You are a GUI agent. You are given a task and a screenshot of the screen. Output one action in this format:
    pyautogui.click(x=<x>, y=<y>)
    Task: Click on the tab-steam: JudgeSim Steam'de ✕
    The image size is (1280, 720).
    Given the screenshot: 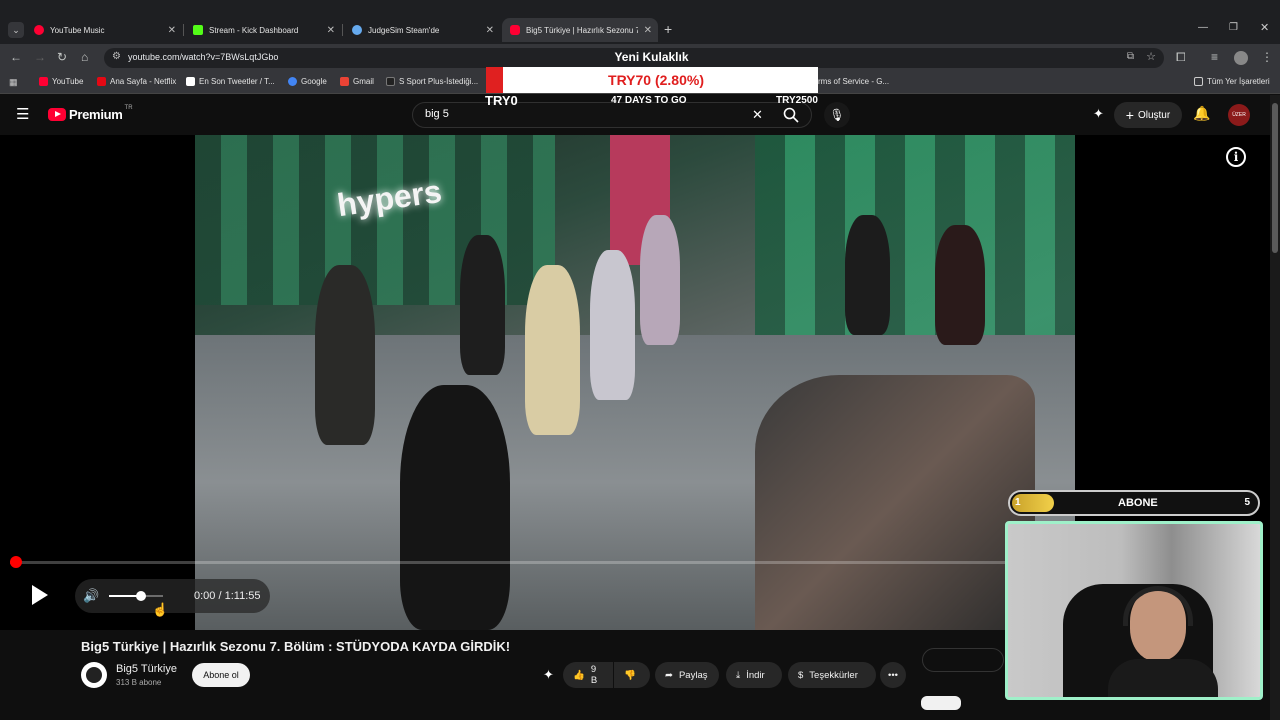 What is the action you would take?
    pyautogui.click(x=422, y=30)
    